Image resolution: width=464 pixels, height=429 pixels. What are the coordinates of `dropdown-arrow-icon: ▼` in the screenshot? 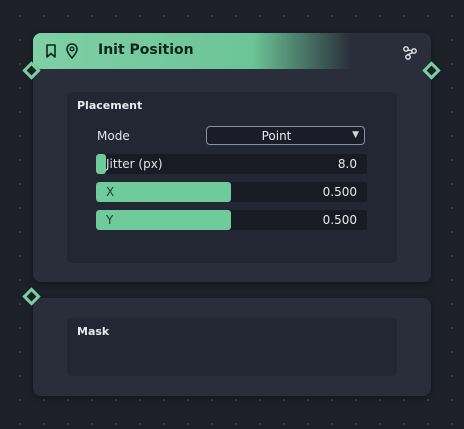 It's located at (355, 135).